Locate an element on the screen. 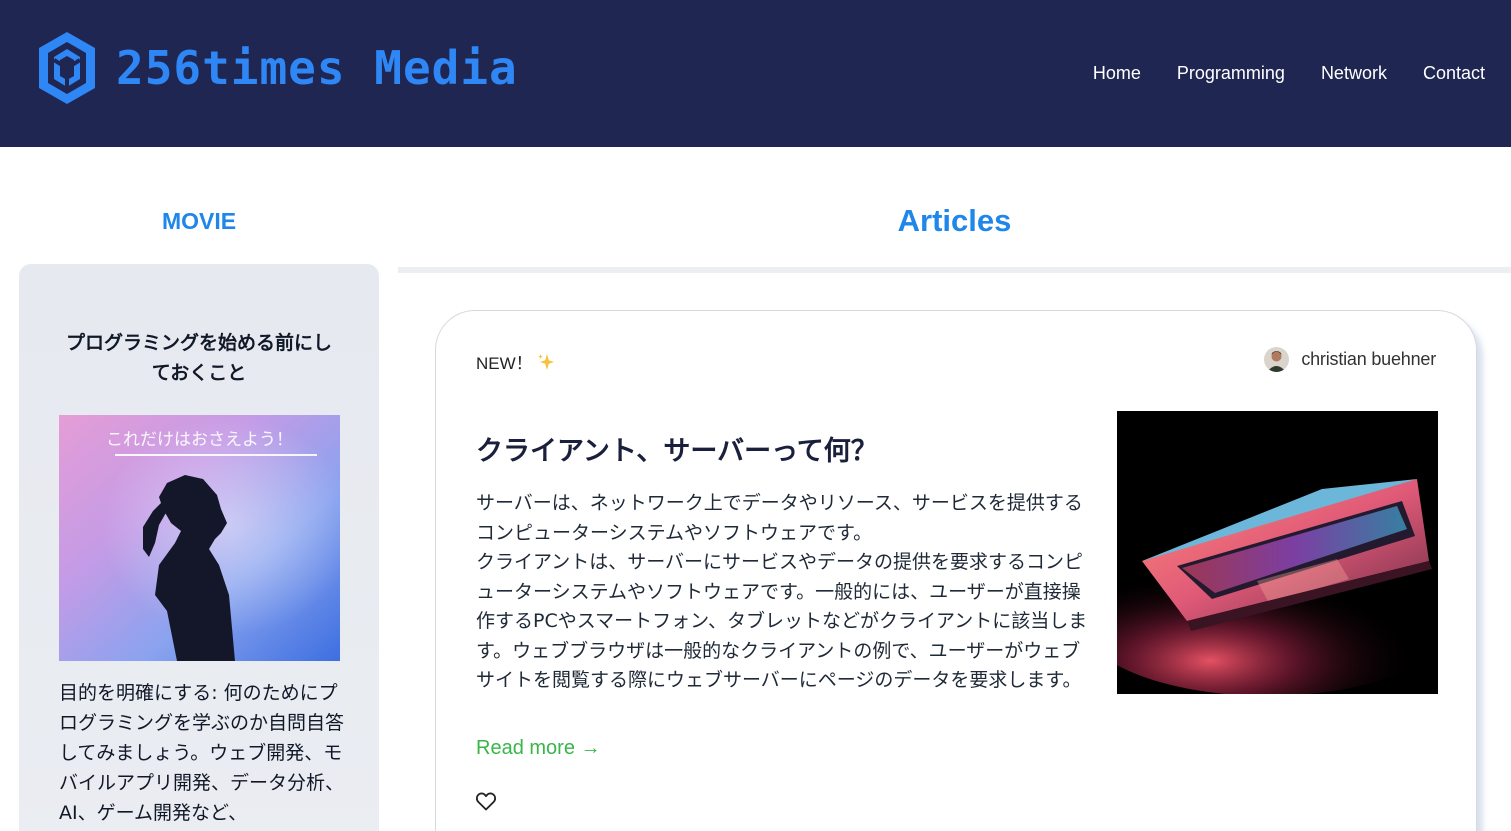 The height and width of the screenshot is (831, 1511). movie-thumbnail: これだけはおさえよう！ is located at coordinates (199, 538).